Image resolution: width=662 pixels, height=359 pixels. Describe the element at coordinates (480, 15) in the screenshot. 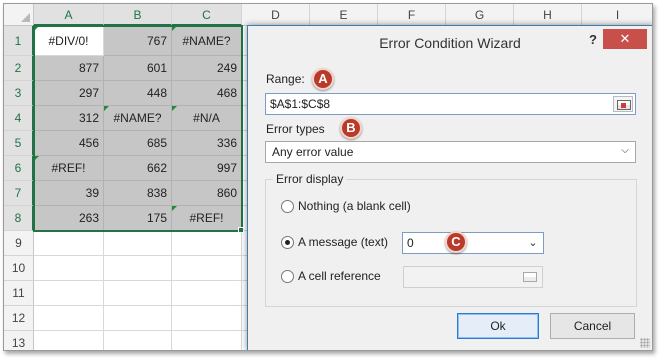

I see `column-header-g: G` at that location.